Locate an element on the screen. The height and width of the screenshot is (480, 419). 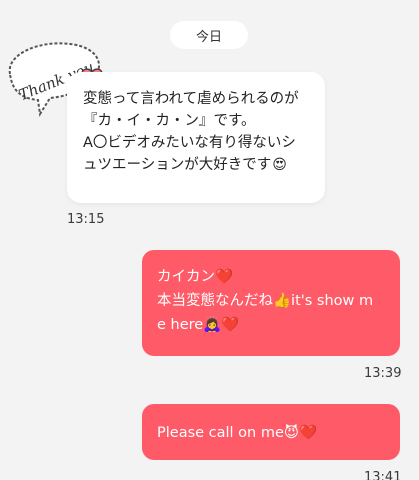
message-line: 本当変態なんだね👍it's show m is located at coordinates (265, 301).